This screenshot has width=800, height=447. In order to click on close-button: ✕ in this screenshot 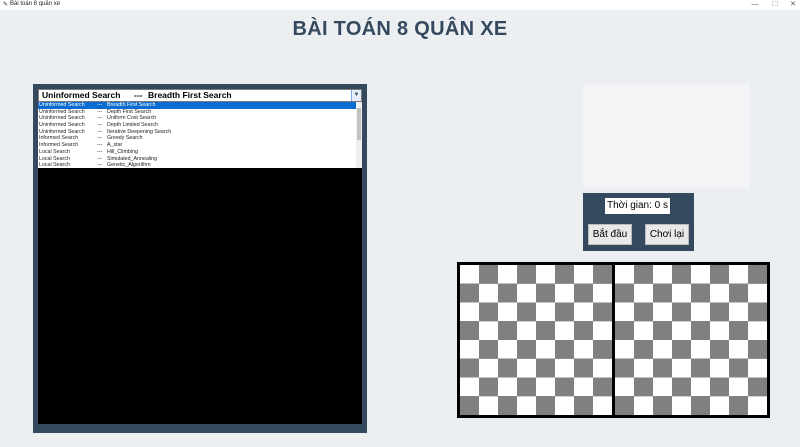, I will do `click(791, 5)`.